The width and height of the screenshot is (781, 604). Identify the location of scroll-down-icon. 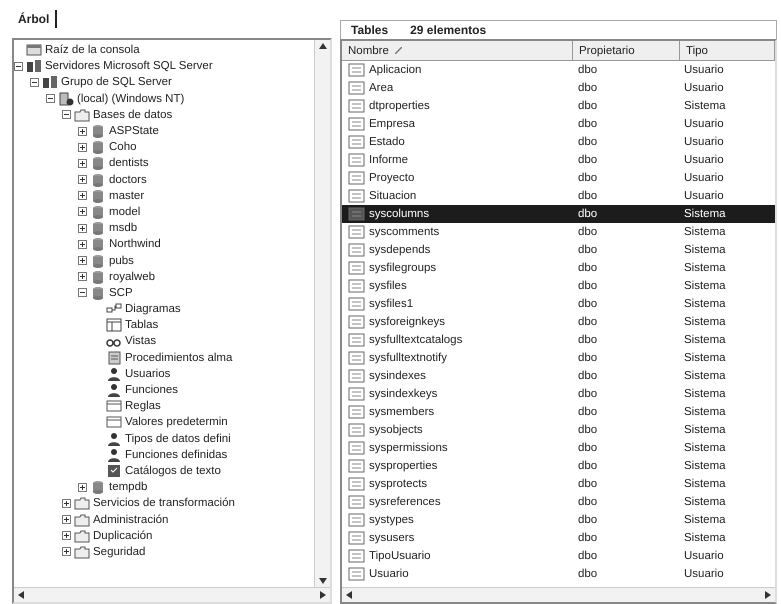
(322, 581).